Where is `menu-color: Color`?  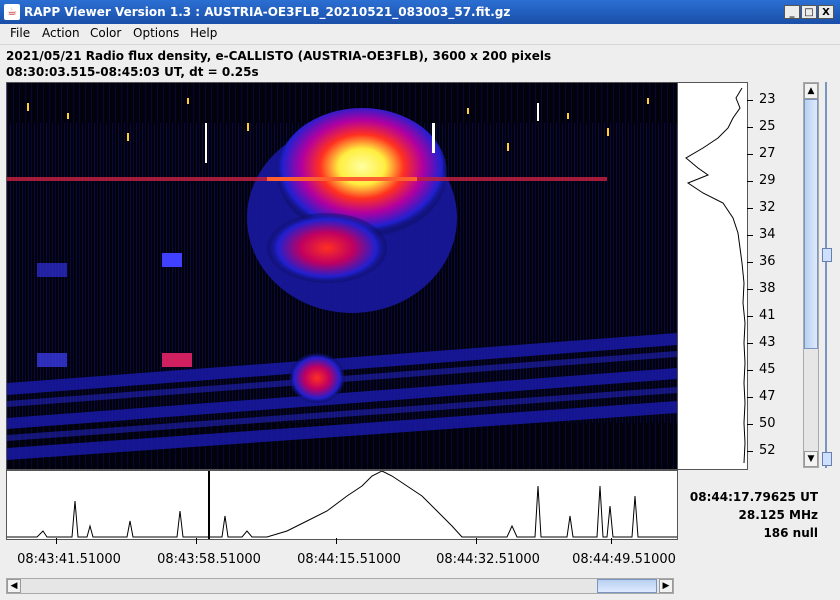 menu-color: Color is located at coordinates (105, 33).